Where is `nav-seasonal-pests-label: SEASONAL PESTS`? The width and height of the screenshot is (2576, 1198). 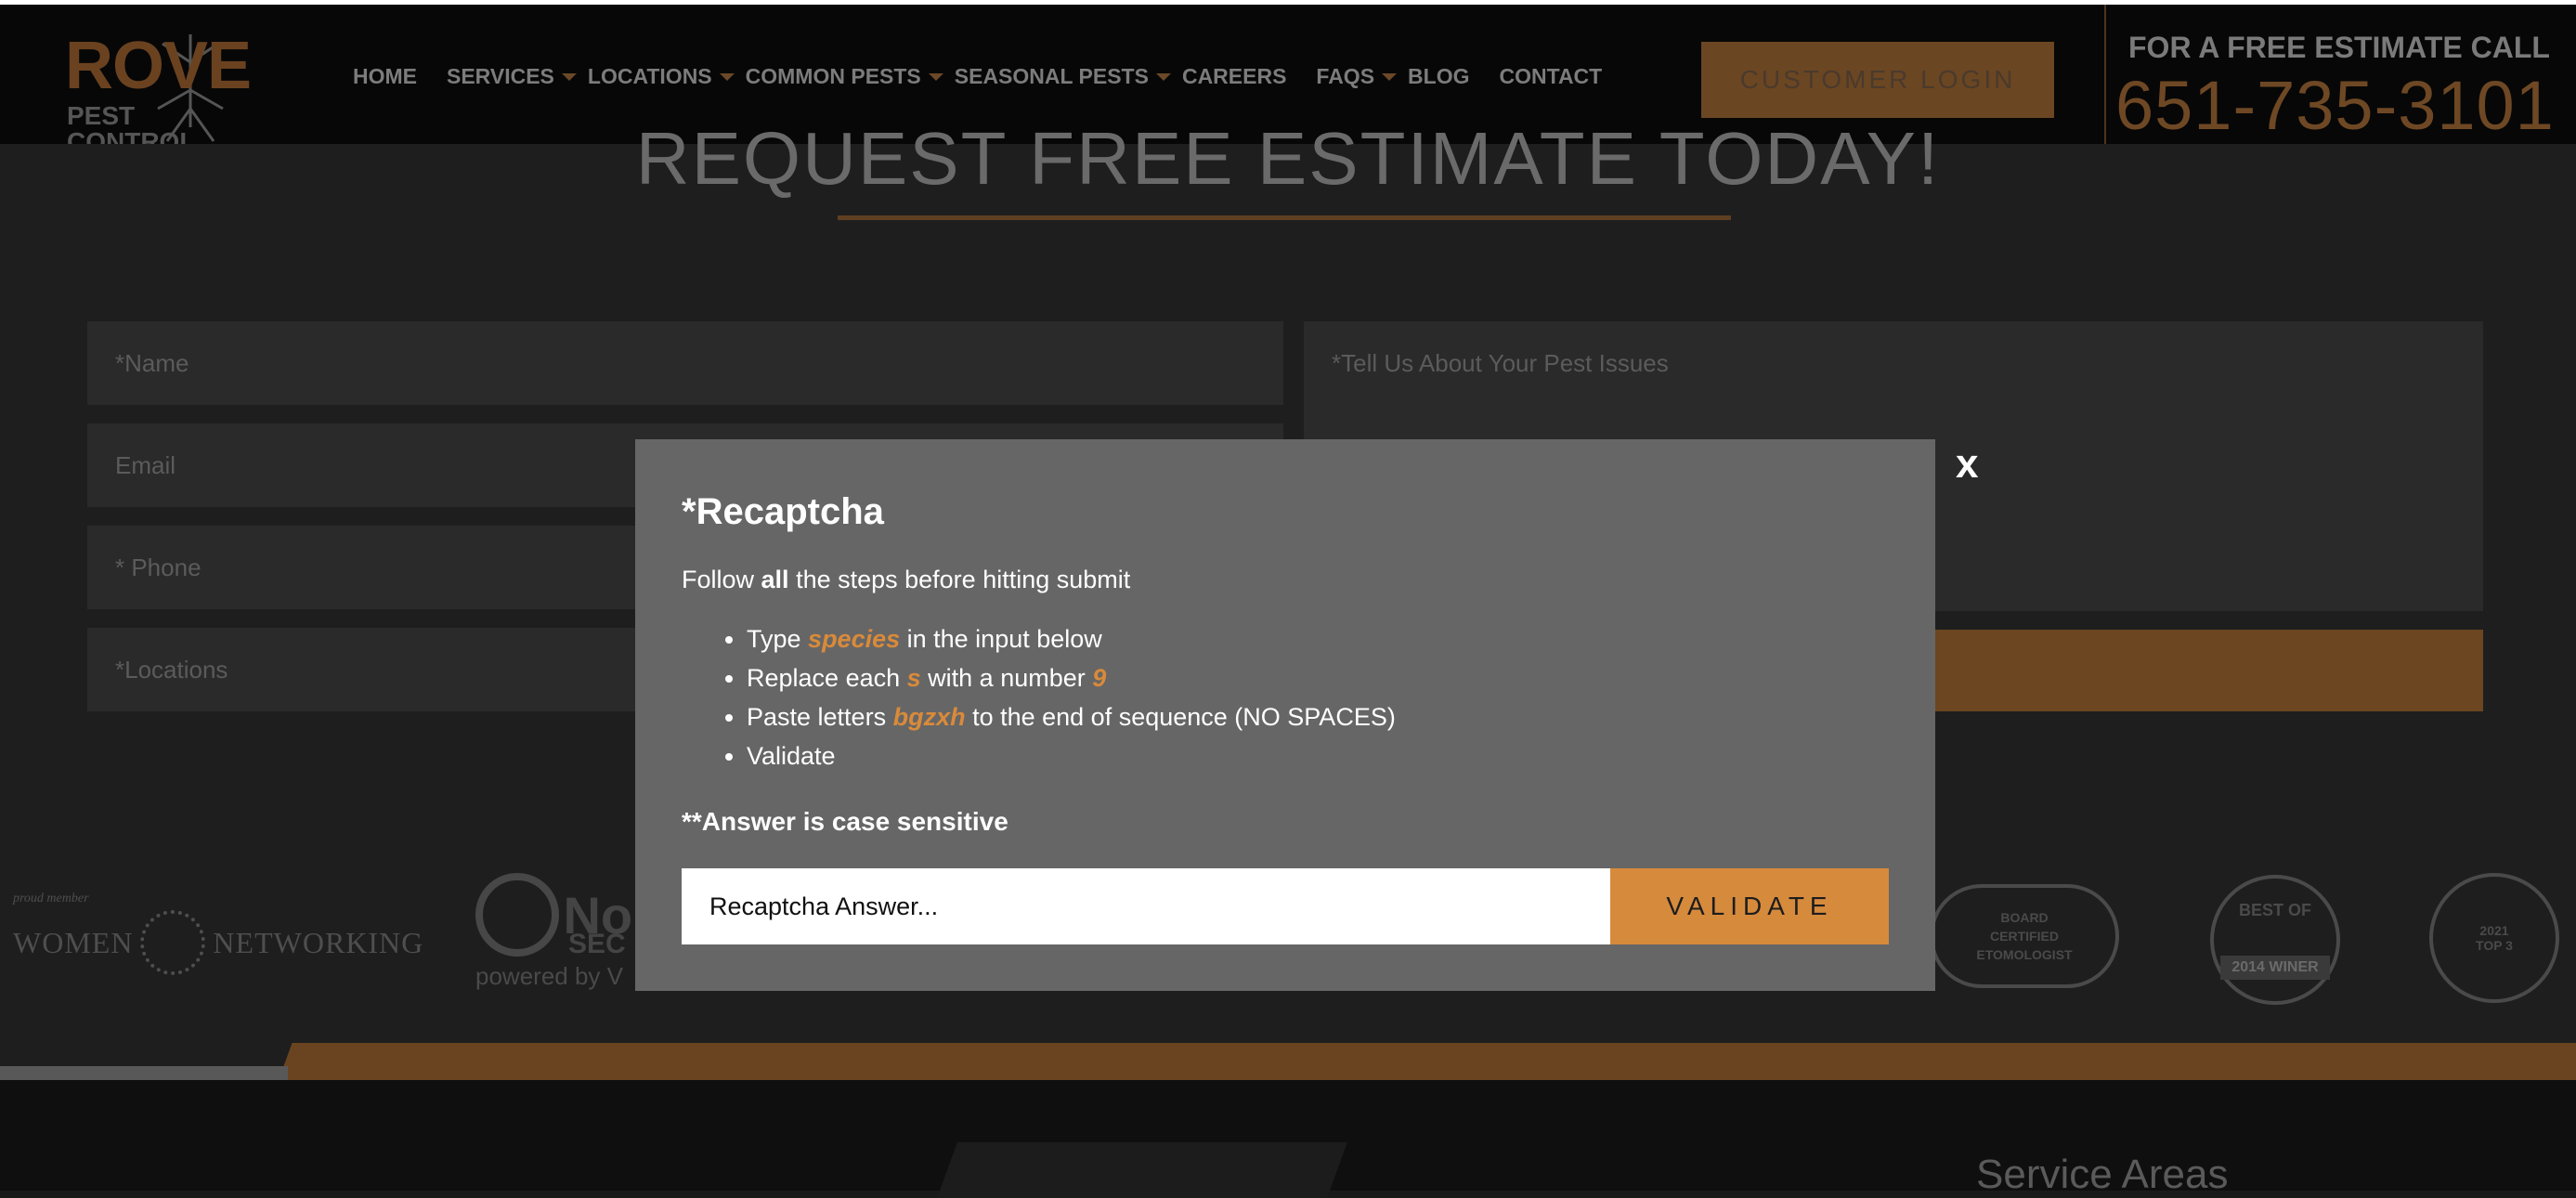 nav-seasonal-pests-label: SEASONAL PESTS is located at coordinates (1051, 76).